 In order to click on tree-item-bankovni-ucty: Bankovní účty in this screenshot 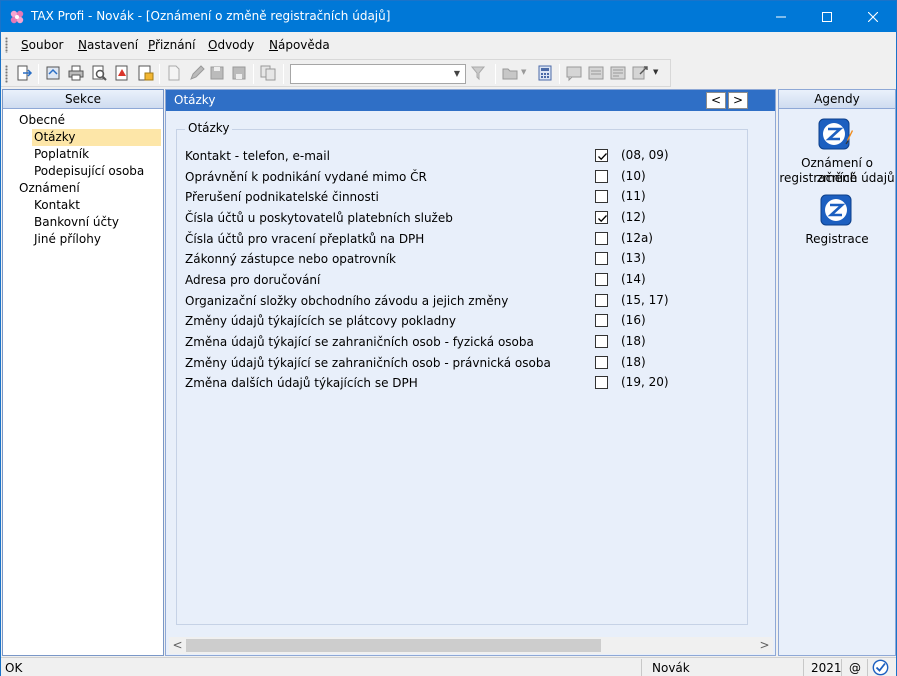, I will do `click(96, 222)`.